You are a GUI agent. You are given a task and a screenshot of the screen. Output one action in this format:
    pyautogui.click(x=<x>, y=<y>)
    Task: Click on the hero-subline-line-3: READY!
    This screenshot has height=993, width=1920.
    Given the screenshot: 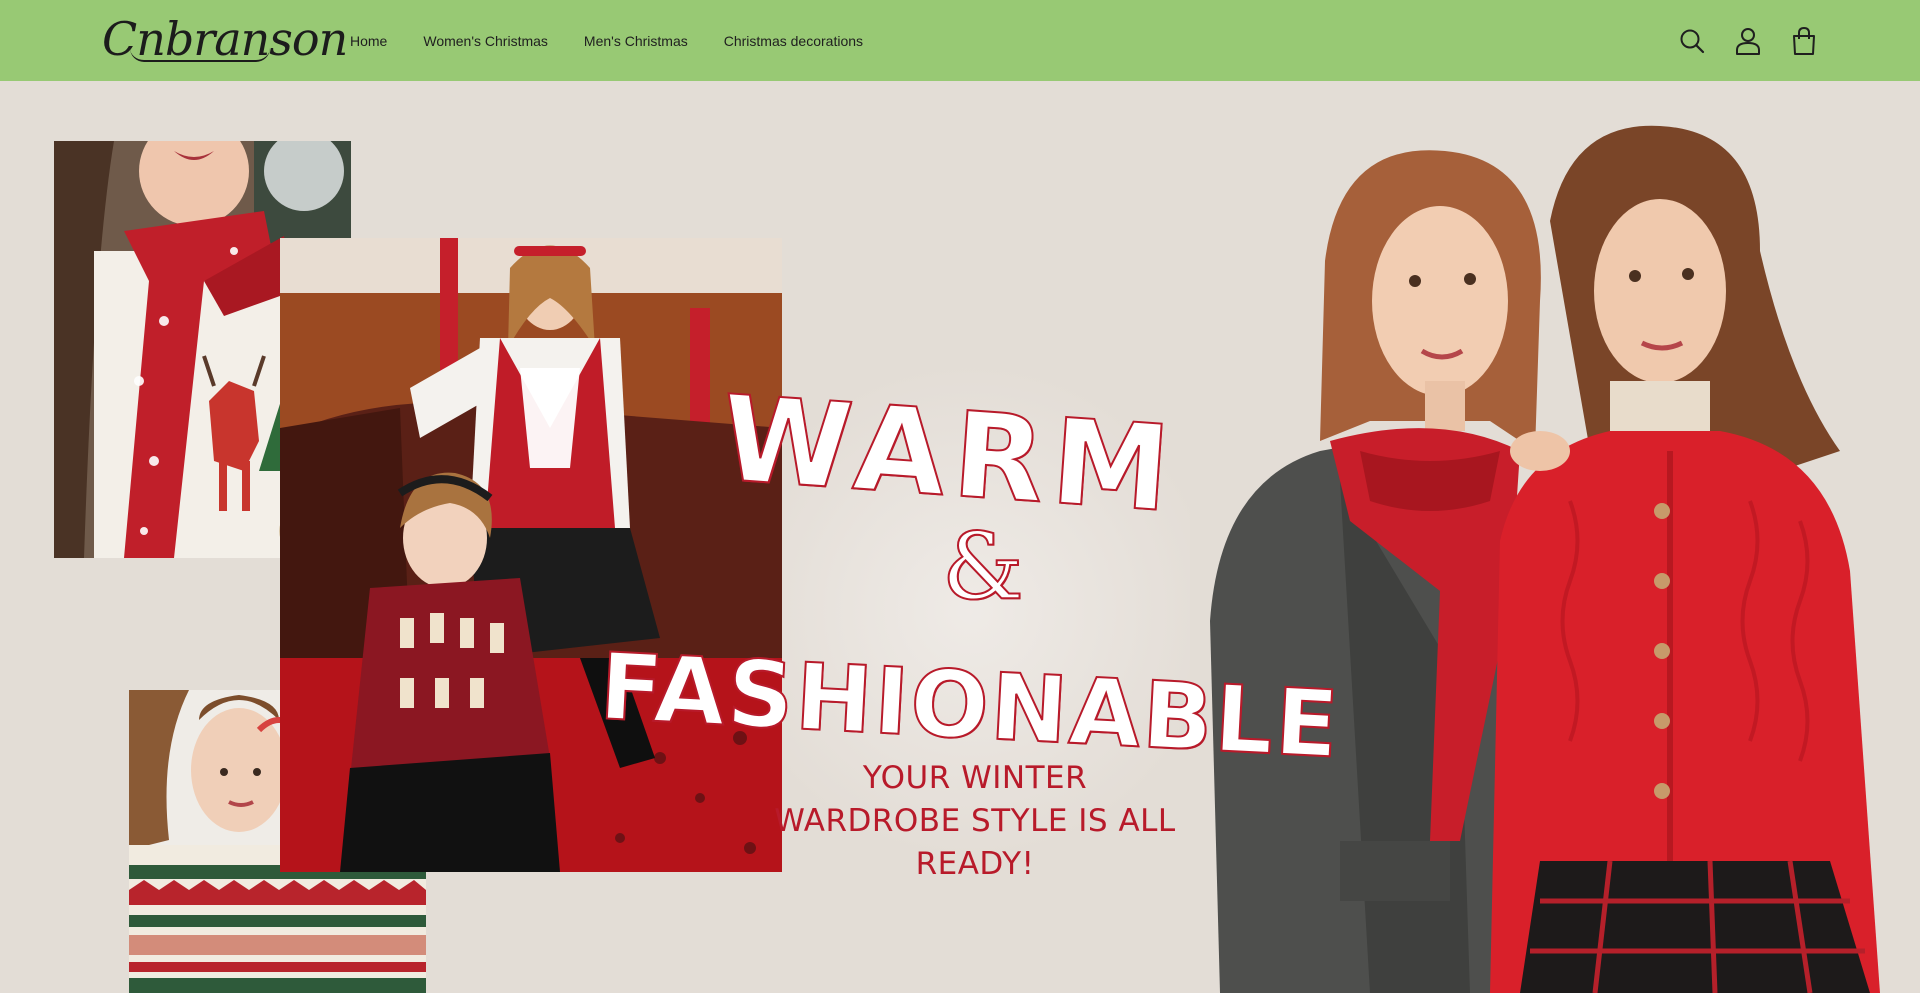 What is the action you would take?
    pyautogui.click(x=975, y=864)
    